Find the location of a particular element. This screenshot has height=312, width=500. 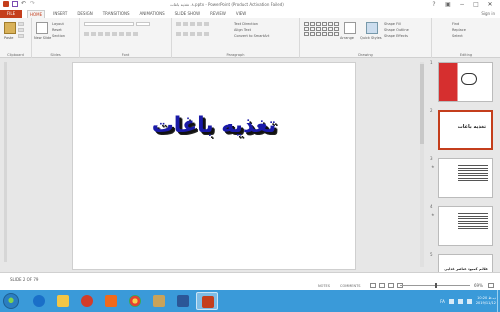

select-button: Select is located at coordinates (457, 36).